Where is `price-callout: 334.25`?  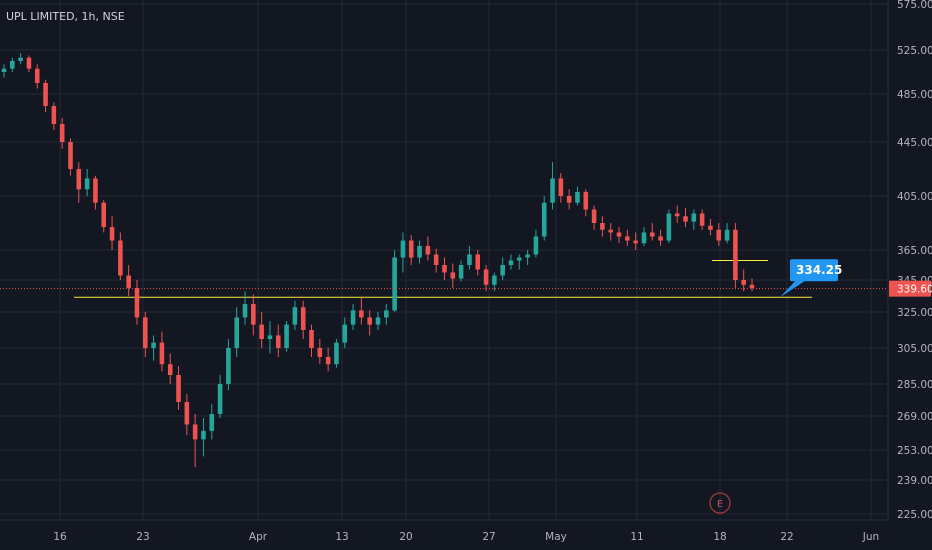 price-callout: 334.25 is located at coordinates (811, 278).